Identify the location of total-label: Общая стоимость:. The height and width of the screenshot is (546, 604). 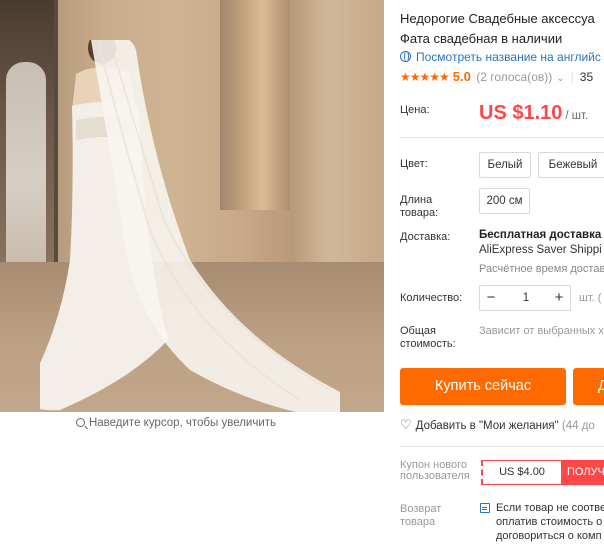
(428, 338).